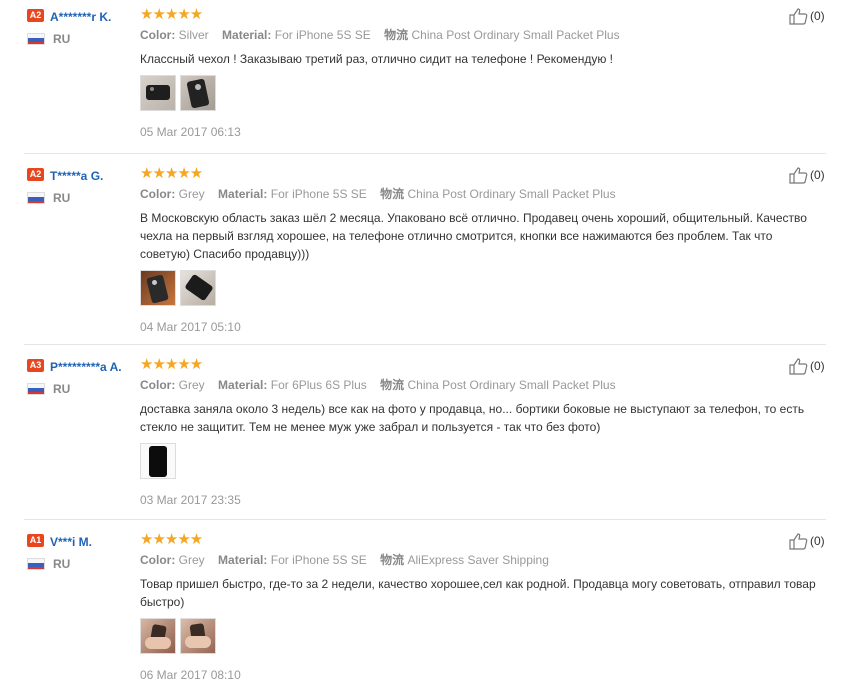  I want to click on buyer-info: A2 A*******r K. RU, so click(79, 27).